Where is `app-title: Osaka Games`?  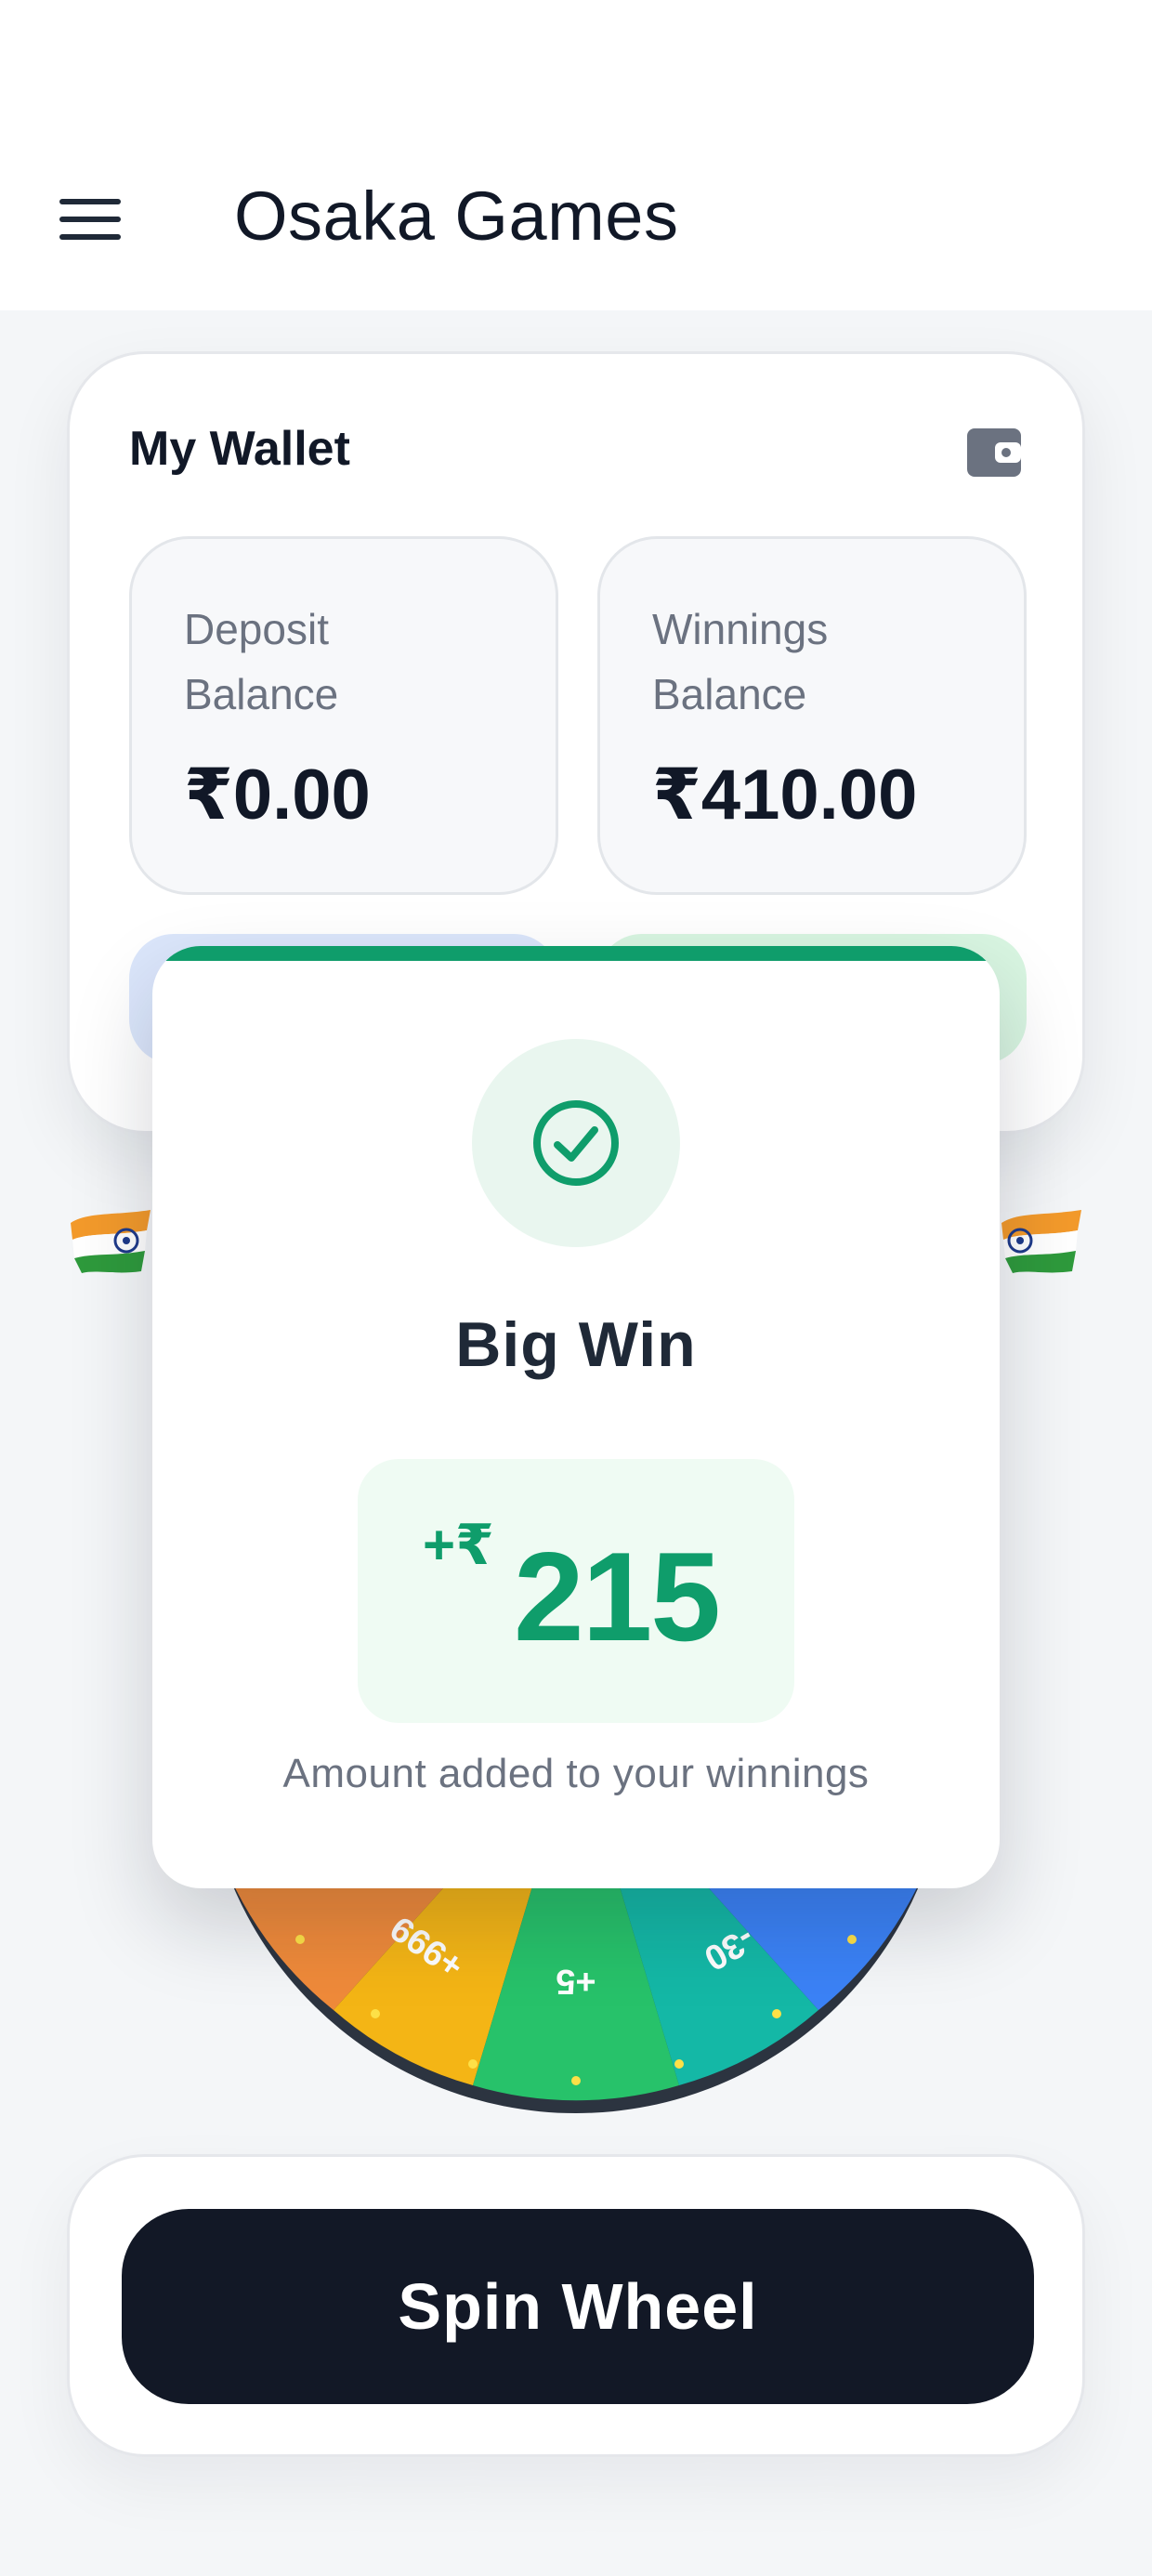 app-title: Osaka Games is located at coordinates (456, 216).